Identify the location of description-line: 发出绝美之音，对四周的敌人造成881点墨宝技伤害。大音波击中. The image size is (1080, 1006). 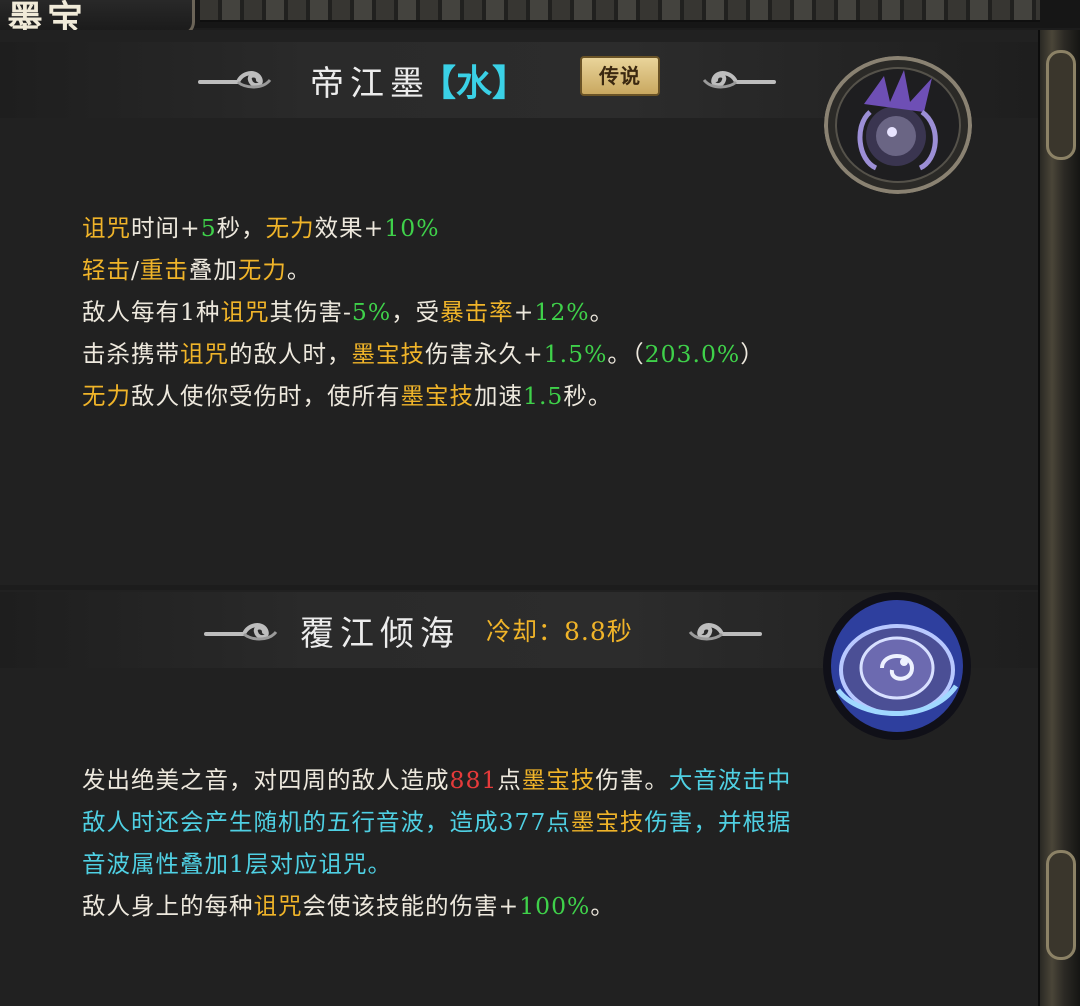
(436, 780).